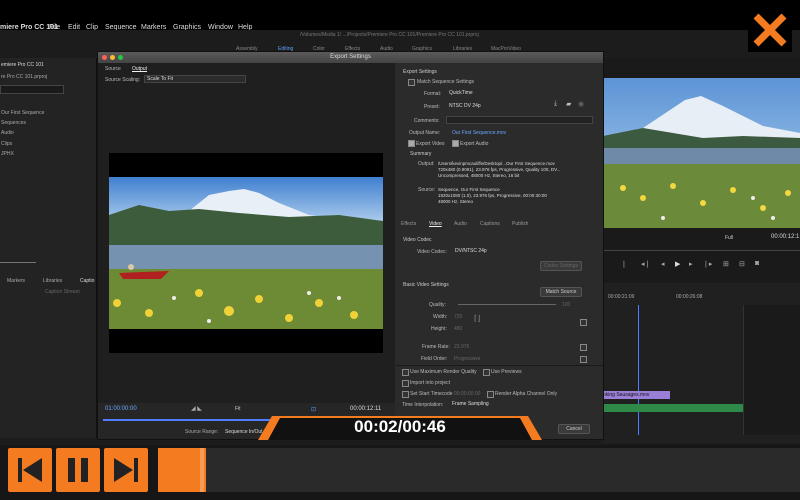 The height and width of the screenshot is (500, 800). Describe the element at coordinates (460, 224) in the screenshot. I see `tab-audio: Audio` at that location.